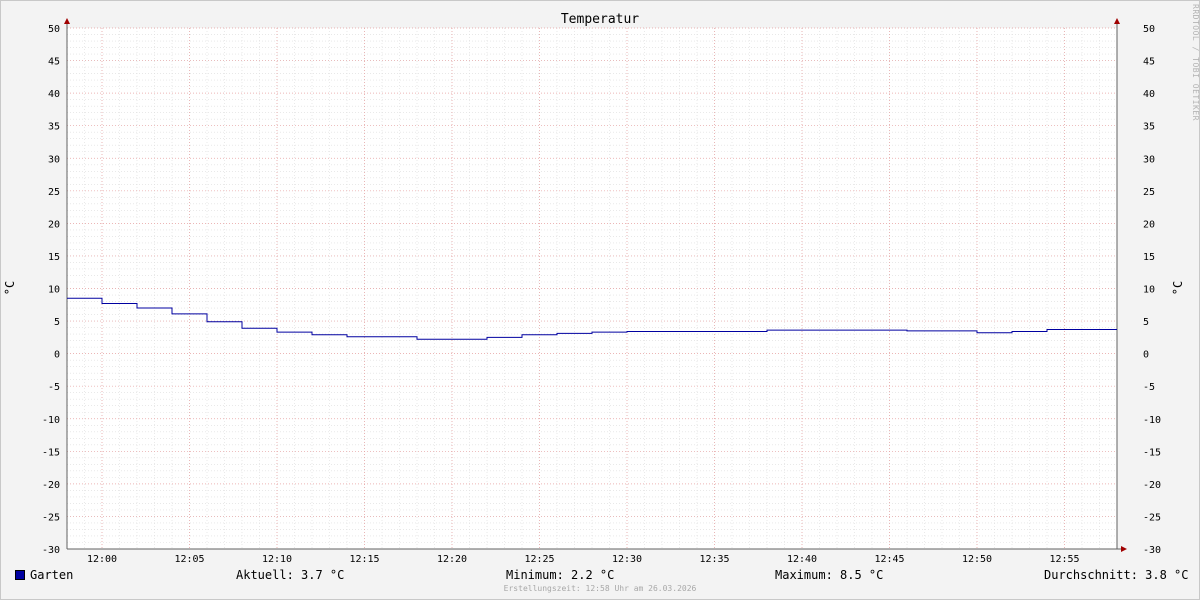 This screenshot has height=600, width=1200. What do you see at coordinates (1152, 550) in the screenshot?
I see `y-tick-label-right: -30` at bounding box center [1152, 550].